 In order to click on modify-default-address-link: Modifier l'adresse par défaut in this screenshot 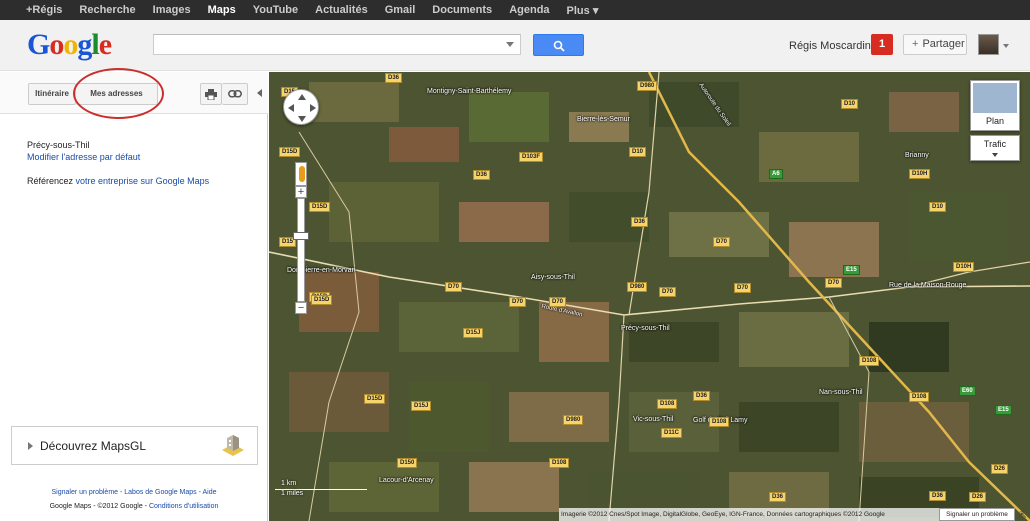, I will do `click(83, 157)`.